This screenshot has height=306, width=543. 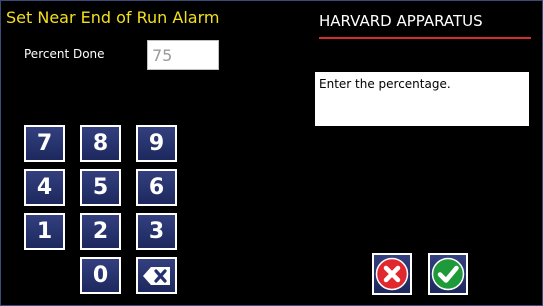 I want to click on key-5: 5, so click(x=100, y=187).